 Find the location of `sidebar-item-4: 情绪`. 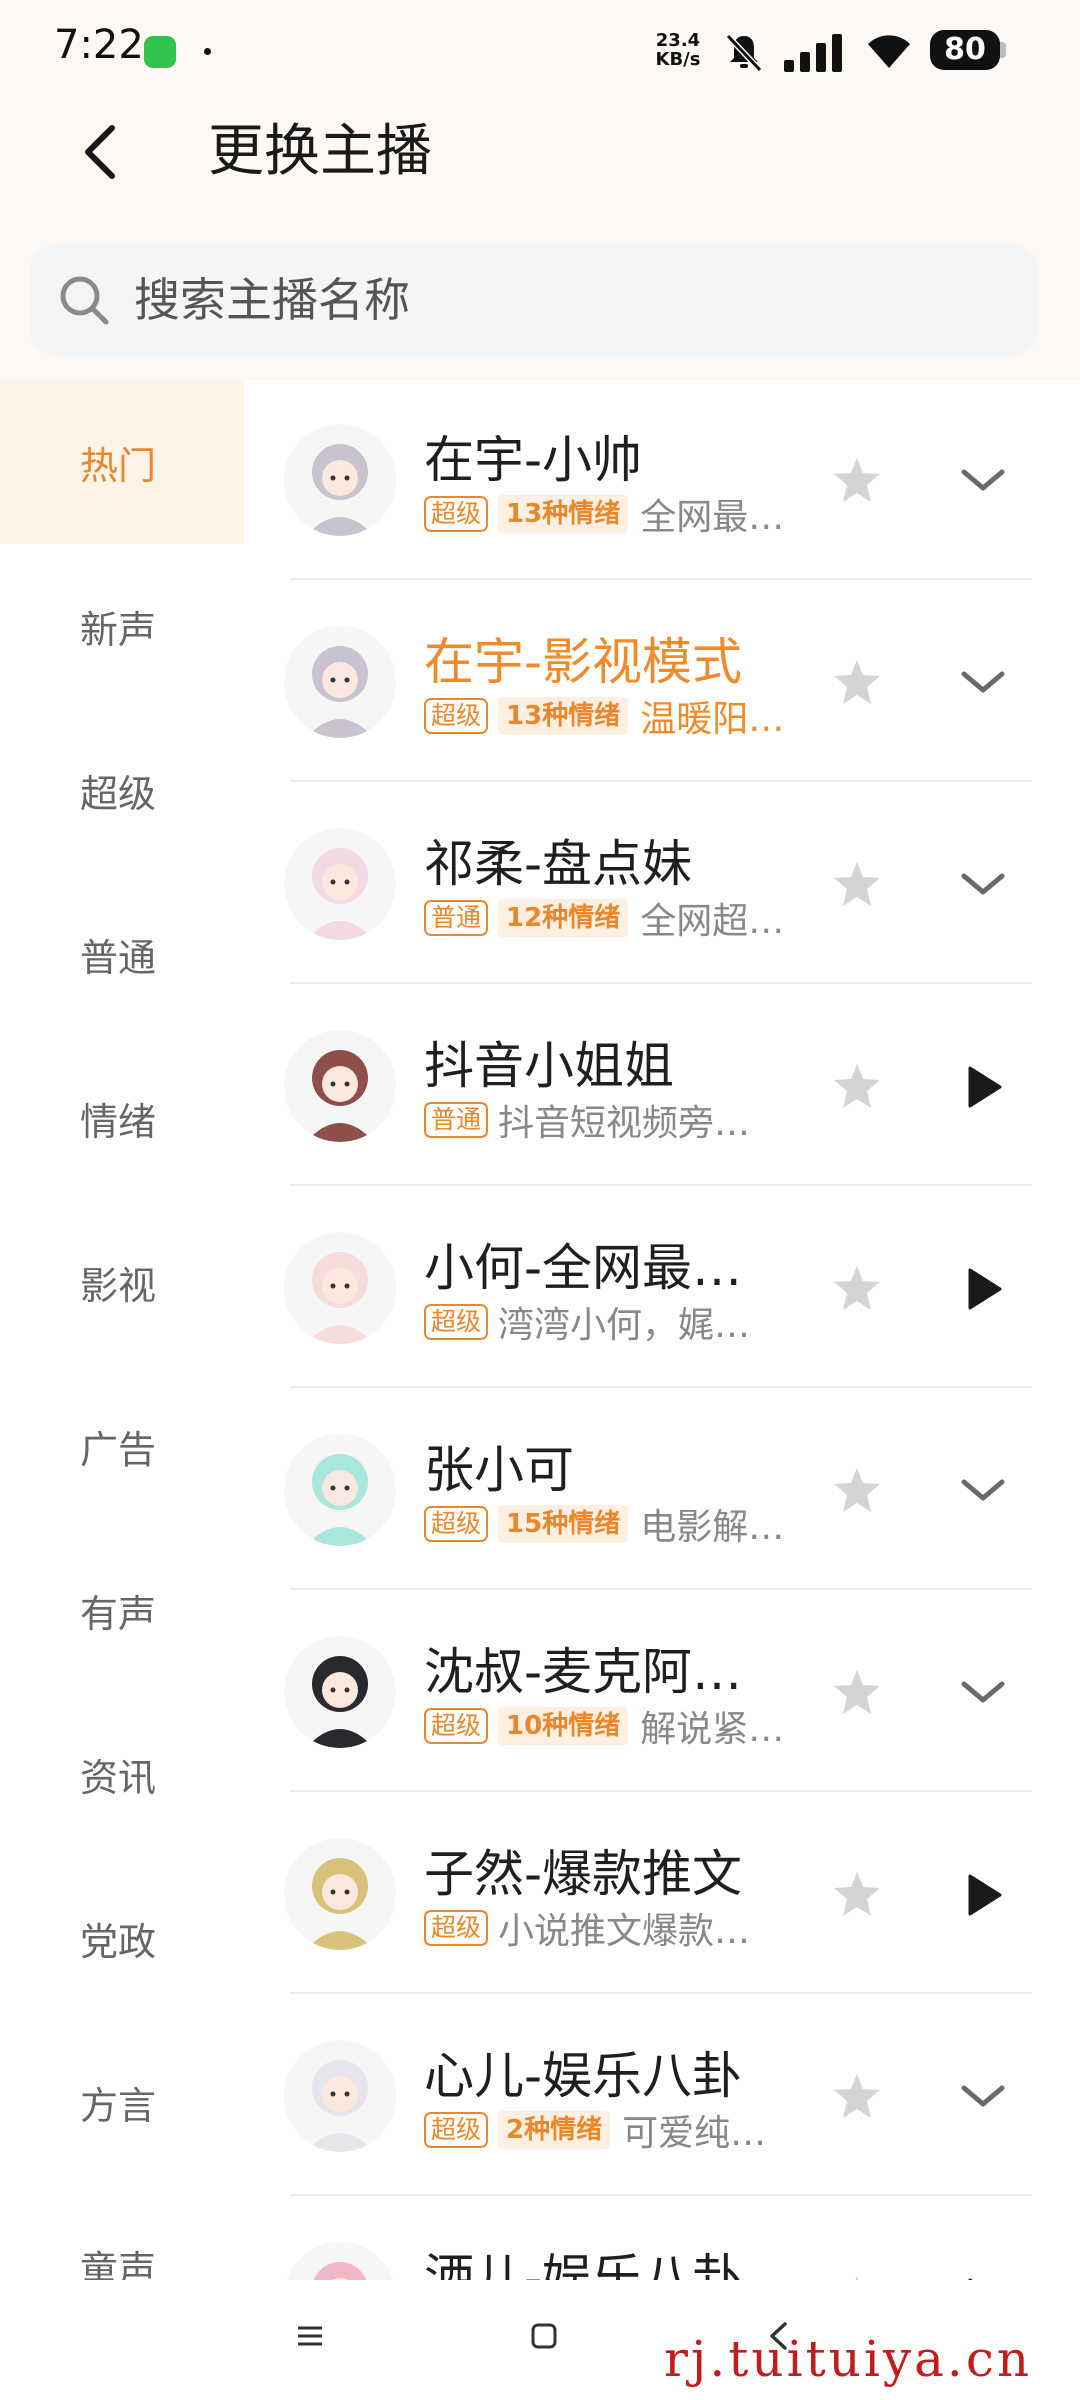

sidebar-item-4: 情绪 is located at coordinates (122, 1118).